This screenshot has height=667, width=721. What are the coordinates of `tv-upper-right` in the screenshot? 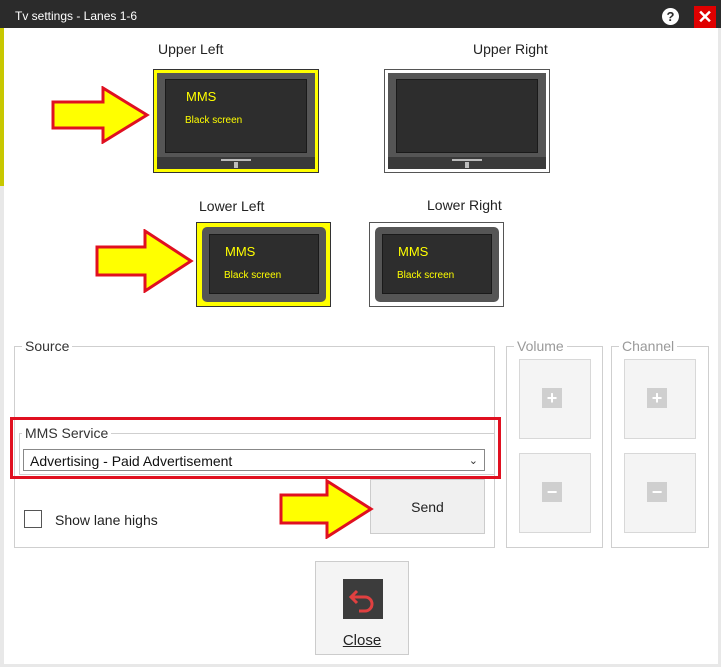 It's located at (467, 121).